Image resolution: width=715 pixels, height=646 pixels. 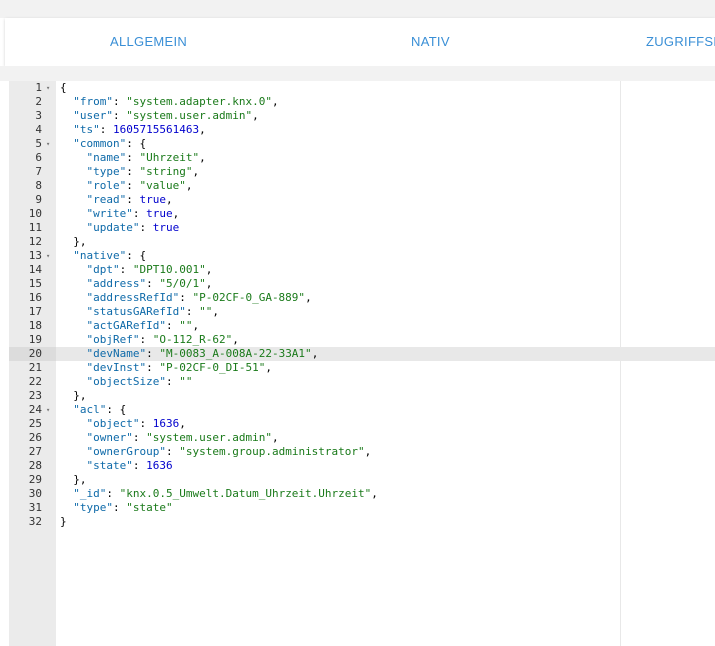 What do you see at coordinates (38, 129) in the screenshot?
I see `line-number: 4` at bounding box center [38, 129].